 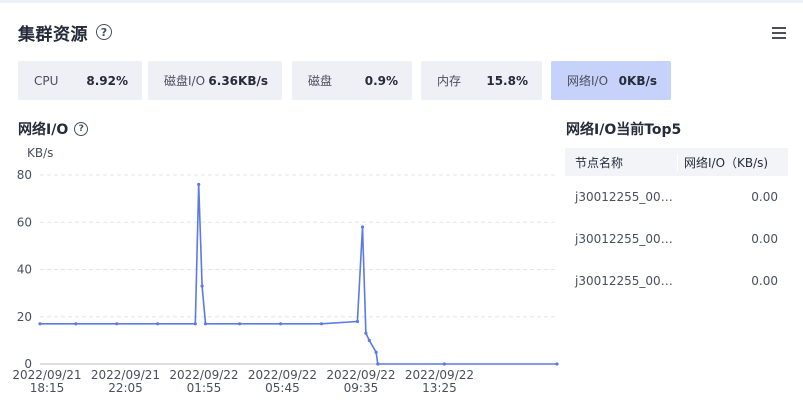 What do you see at coordinates (203, 381) in the screenshot?
I see `x-tick-label: 2022/09/22 01:55` at bounding box center [203, 381].